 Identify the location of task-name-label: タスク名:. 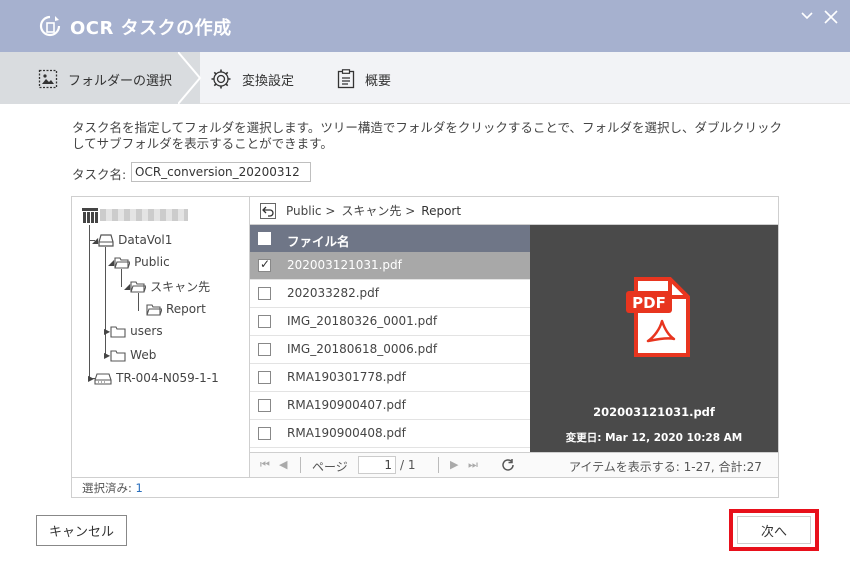
(99, 174).